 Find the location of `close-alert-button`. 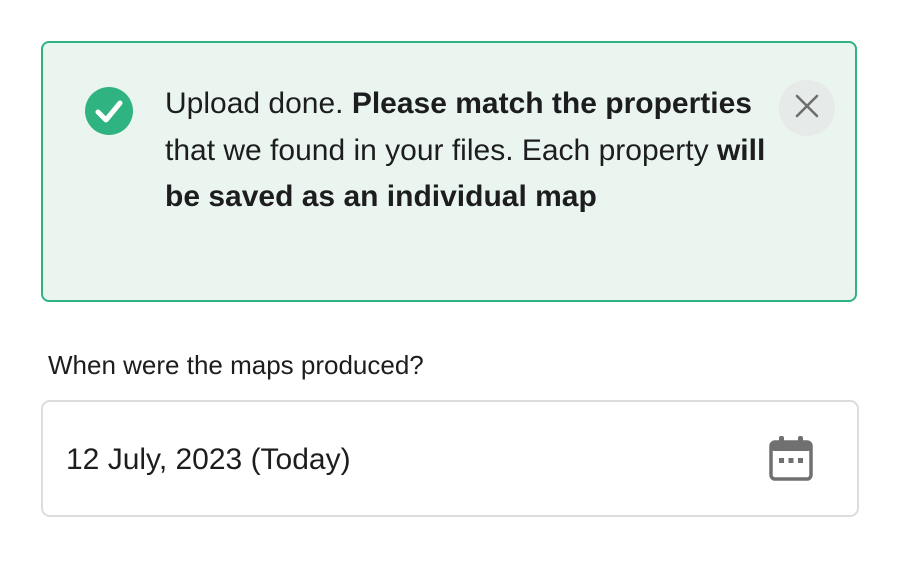

close-alert-button is located at coordinates (807, 108).